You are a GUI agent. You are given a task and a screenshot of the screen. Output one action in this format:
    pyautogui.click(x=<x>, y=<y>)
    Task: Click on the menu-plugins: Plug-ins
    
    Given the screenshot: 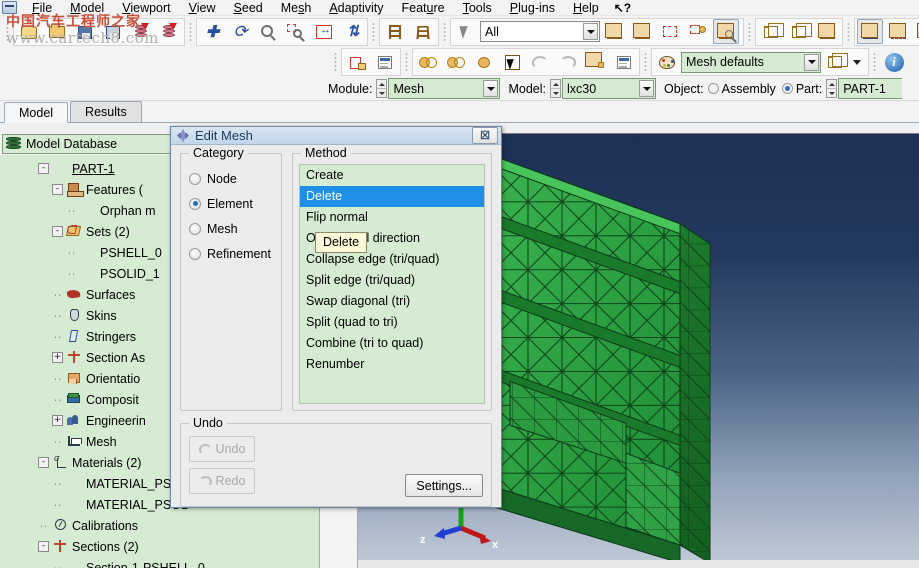 What is the action you would take?
    pyautogui.click(x=532, y=8)
    